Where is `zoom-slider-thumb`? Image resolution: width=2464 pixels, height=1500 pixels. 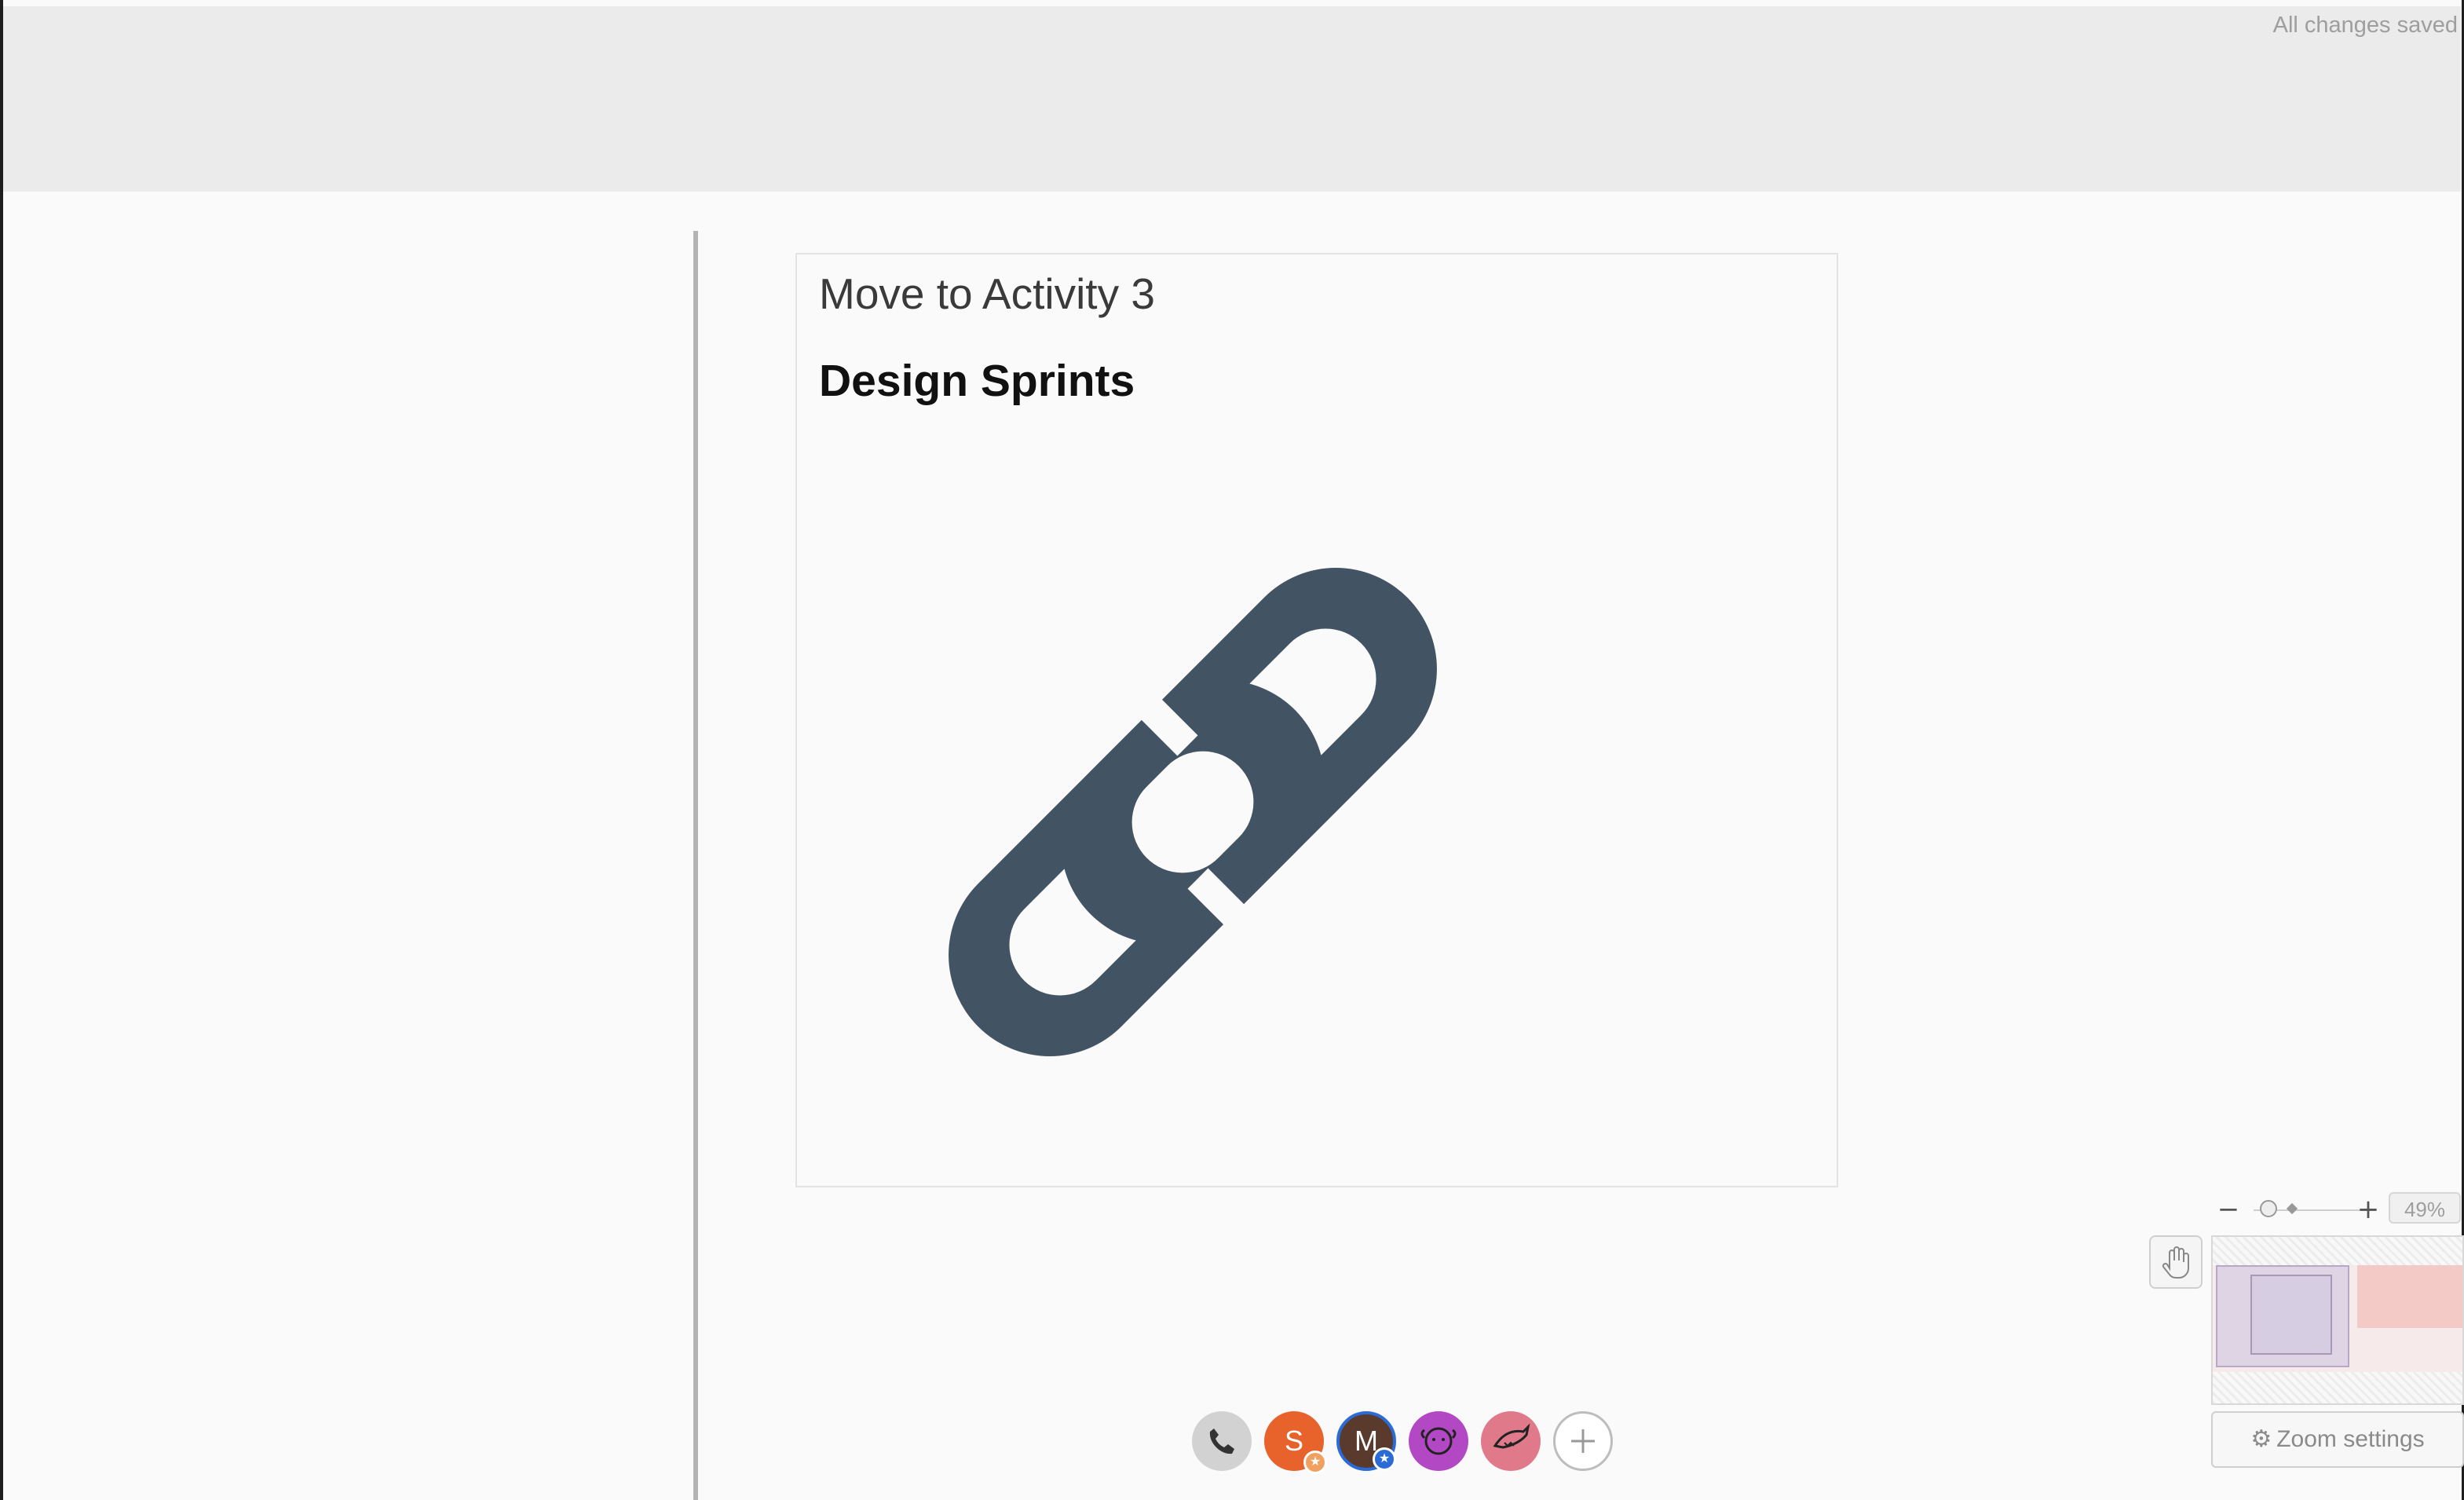 zoom-slider-thumb is located at coordinates (2269, 1209).